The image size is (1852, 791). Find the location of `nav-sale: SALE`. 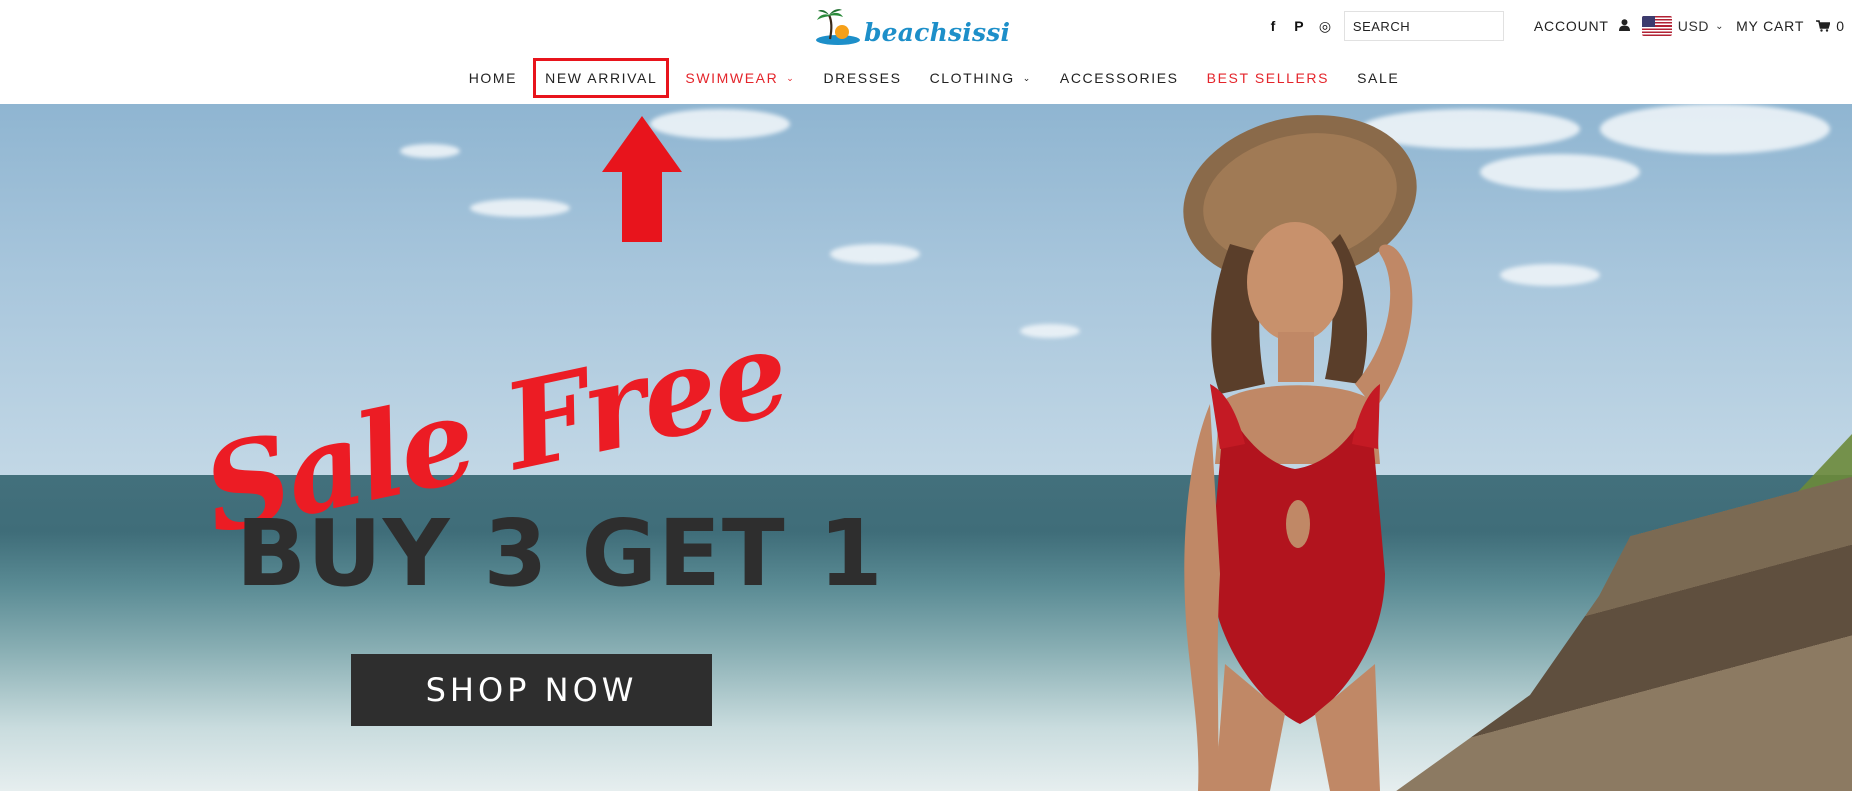

nav-sale: SALE is located at coordinates (1378, 78).